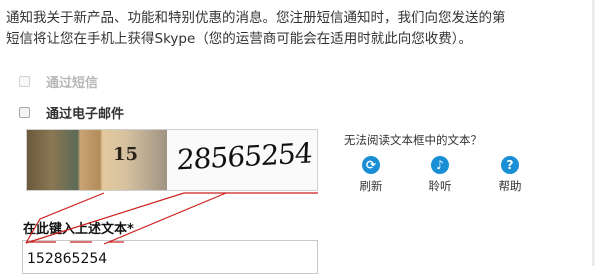  Describe the element at coordinates (78, 229) in the screenshot. I see `captcha-input-label: 在此键入上述文本*` at that location.